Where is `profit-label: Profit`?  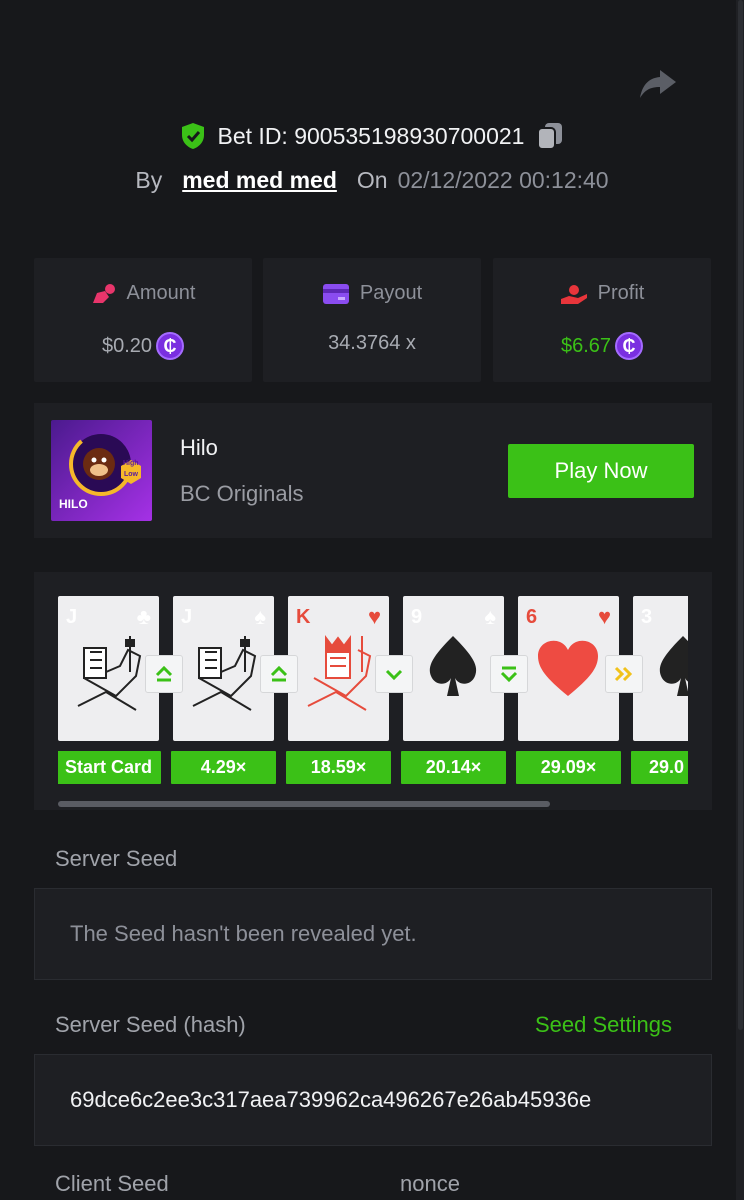 profit-label: Profit is located at coordinates (621, 293).